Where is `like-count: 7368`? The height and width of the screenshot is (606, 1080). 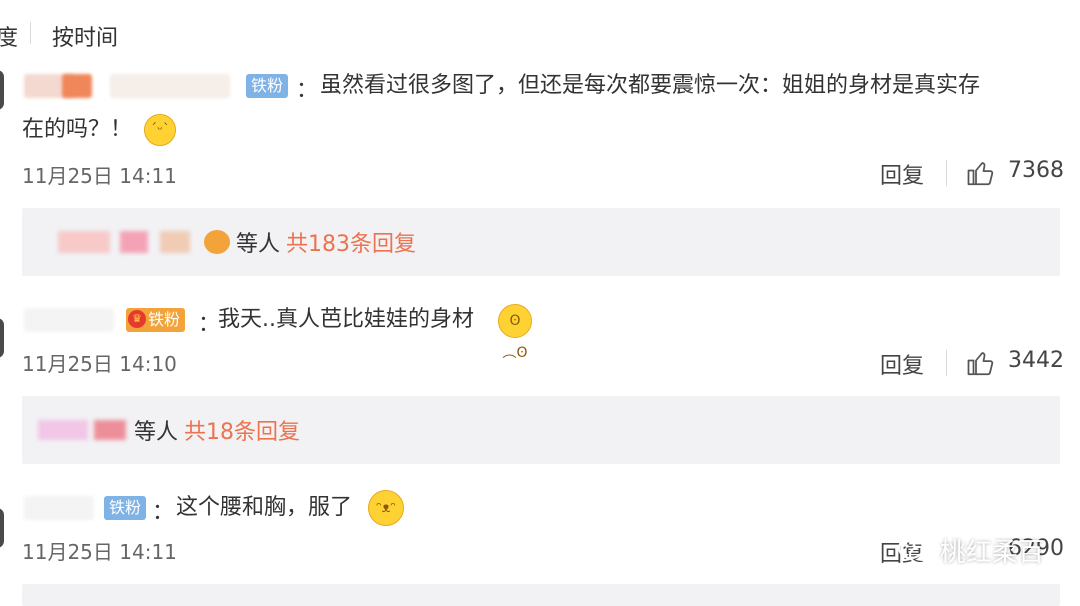
like-count: 7368 is located at coordinates (1036, 170).